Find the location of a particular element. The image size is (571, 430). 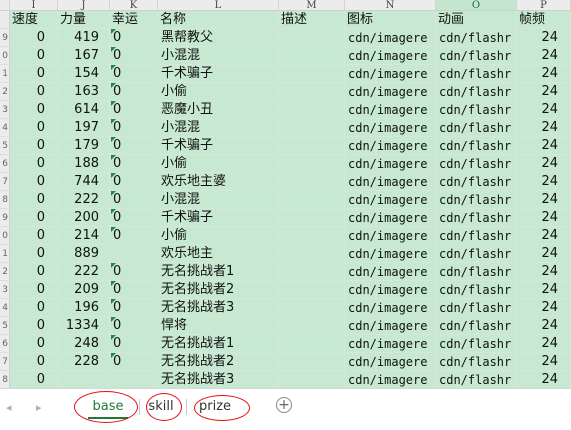

cell-name: 黑帮教父 is located at coordinates (218, 38).